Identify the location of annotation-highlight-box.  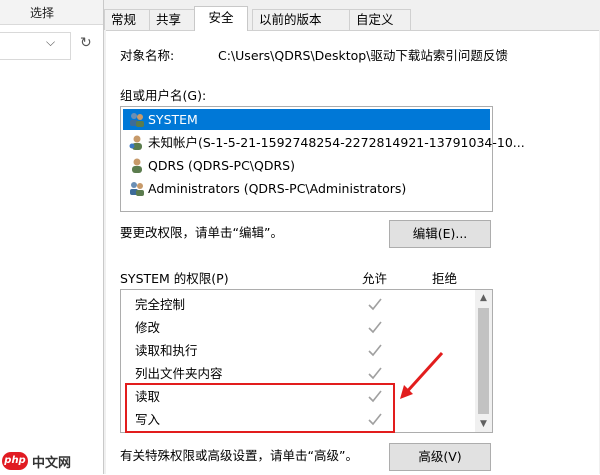
(260, 408).